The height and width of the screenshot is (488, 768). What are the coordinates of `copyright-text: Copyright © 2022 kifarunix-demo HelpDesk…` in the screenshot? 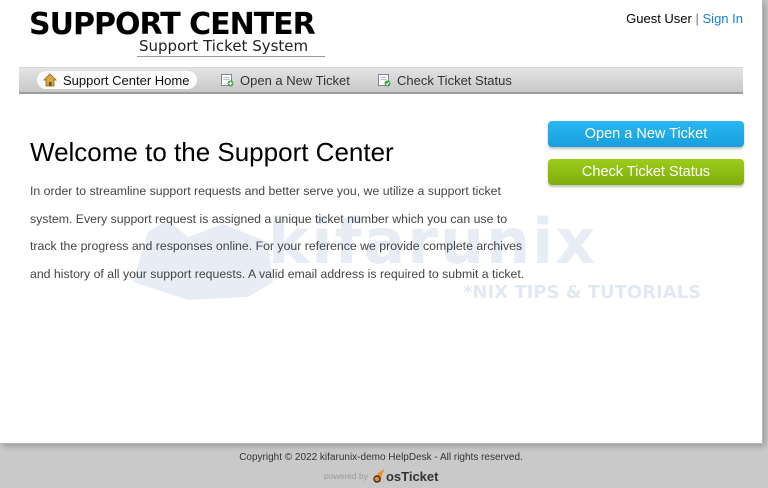 It's located at (381, 457).